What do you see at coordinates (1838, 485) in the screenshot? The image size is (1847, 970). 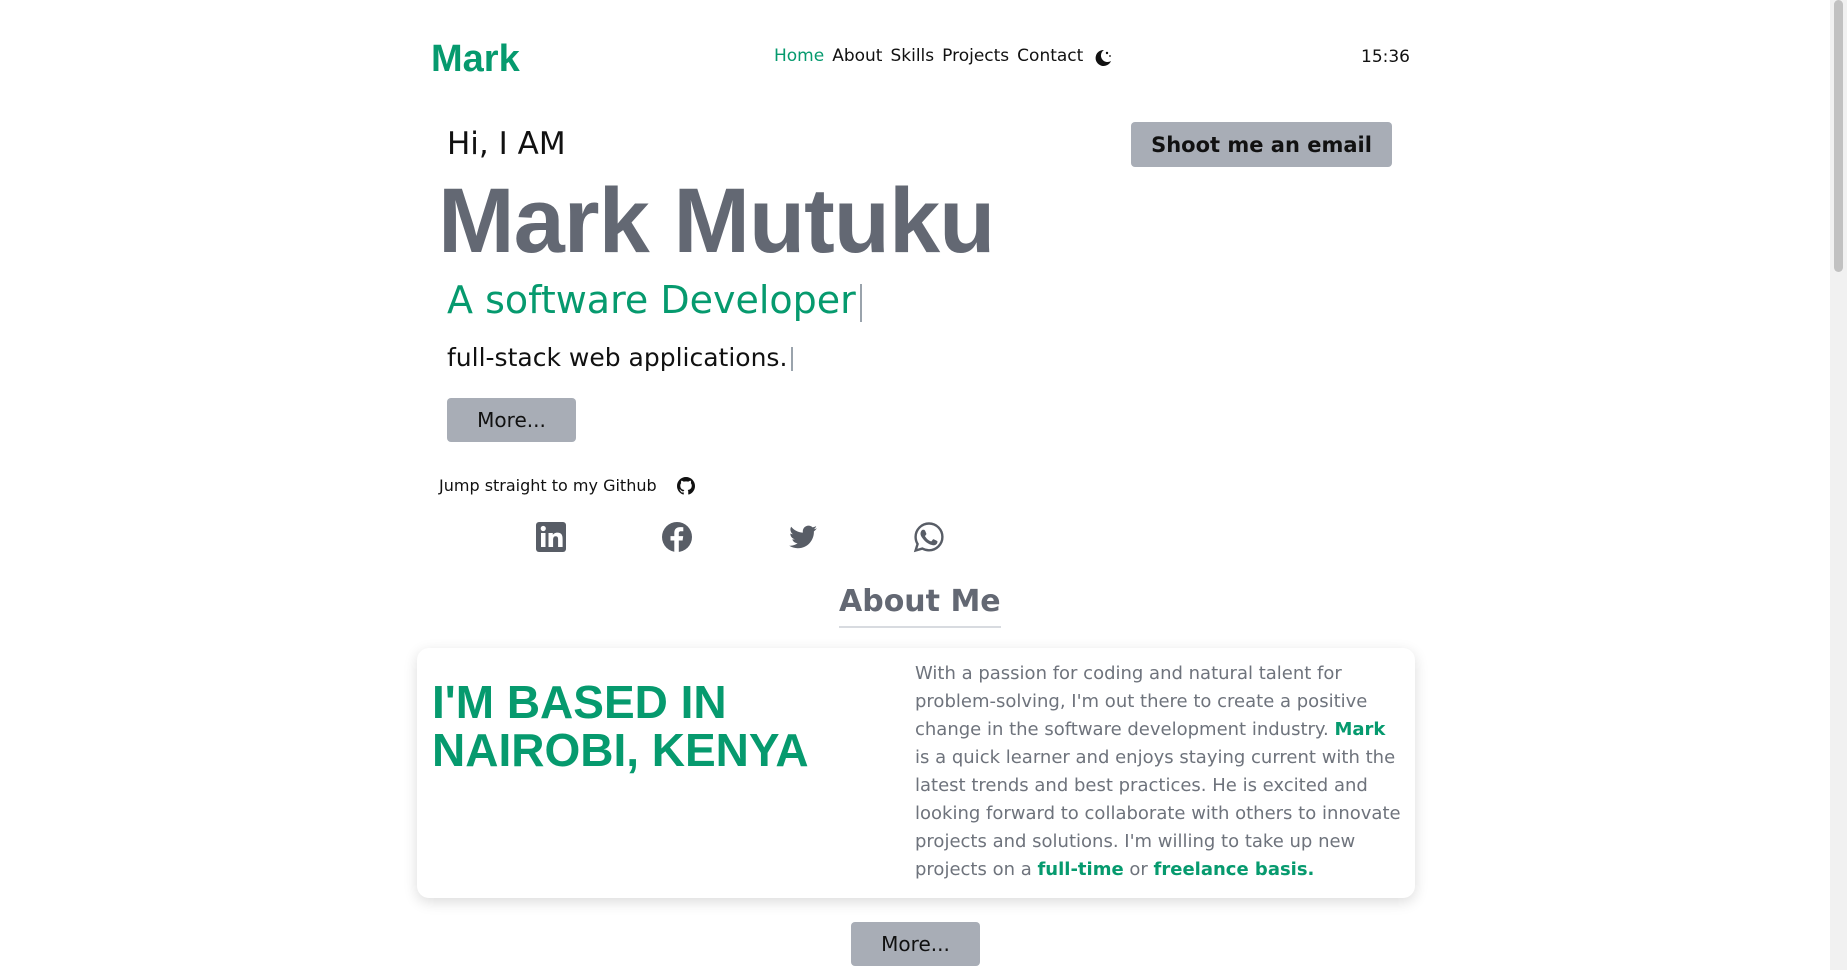 I see `page-scrollbar` at bounding box center [1838, 485].